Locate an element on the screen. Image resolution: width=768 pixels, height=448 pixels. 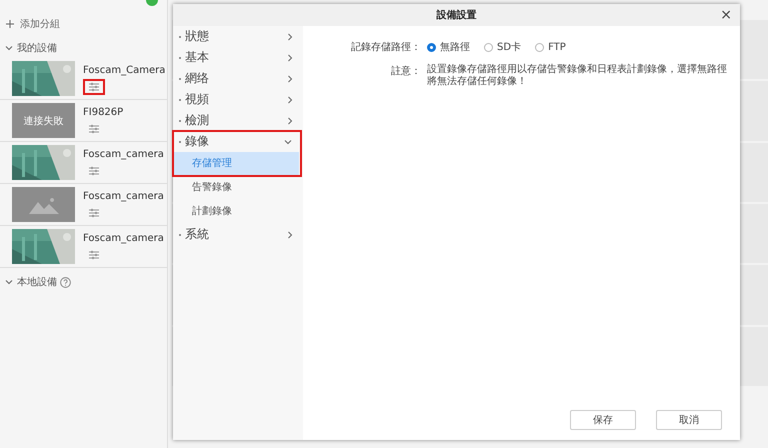
dialog-button: 保存 is located at coordinates (603, 420).